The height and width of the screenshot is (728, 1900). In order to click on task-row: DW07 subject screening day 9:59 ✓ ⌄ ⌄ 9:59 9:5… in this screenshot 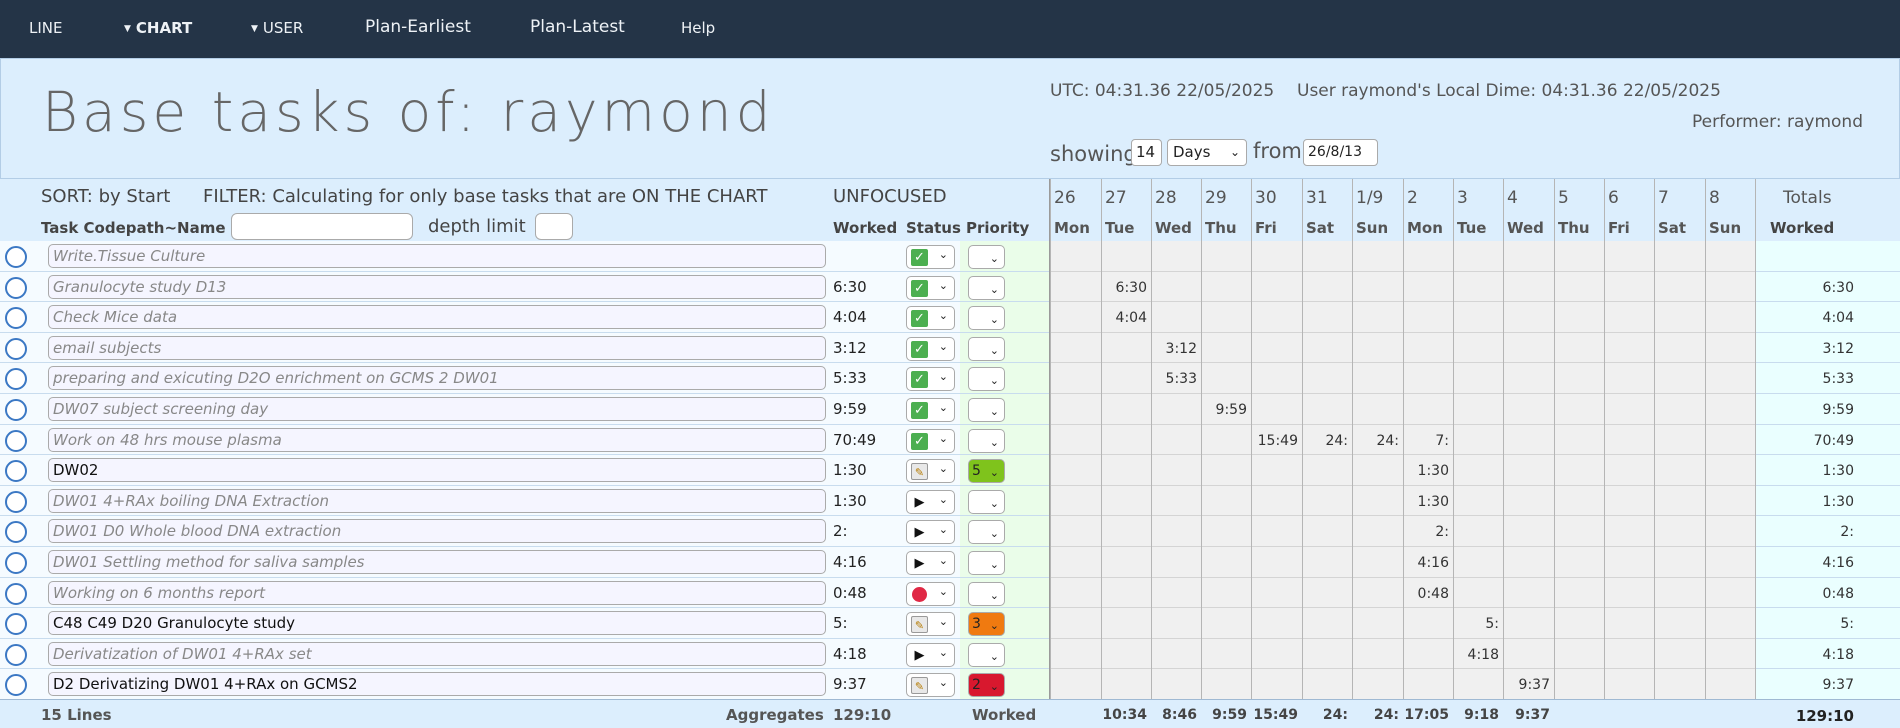, I will do `click(950, 409)`.